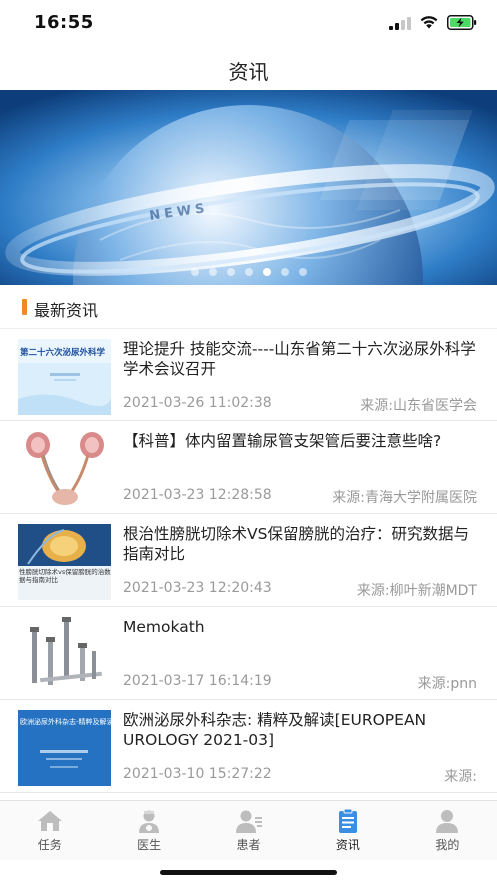 Image resolution: width=497 pixels, height=883 pixels. Describe the element at coordinates (149, 821) in the screenshot. I see `doctor-icon` at that location.